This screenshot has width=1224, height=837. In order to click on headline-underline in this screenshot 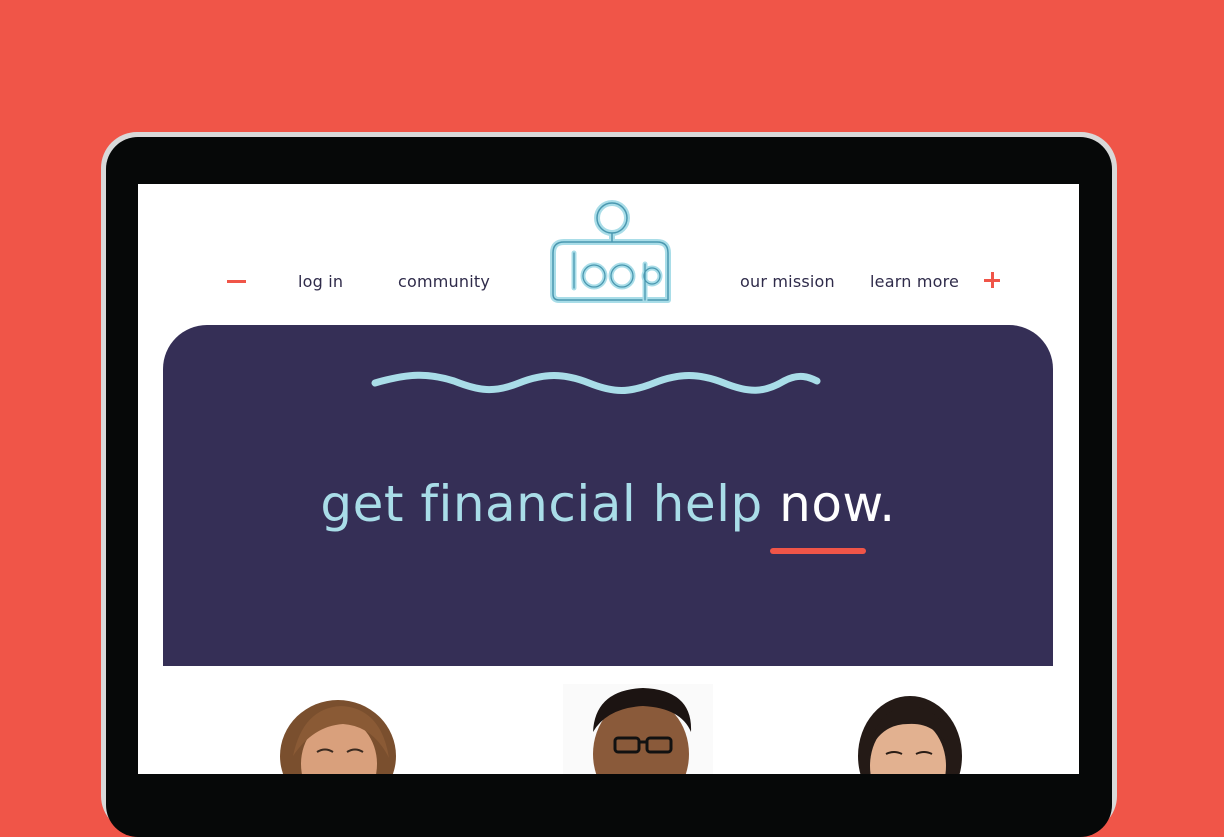, I will do `click(818, 551)`.